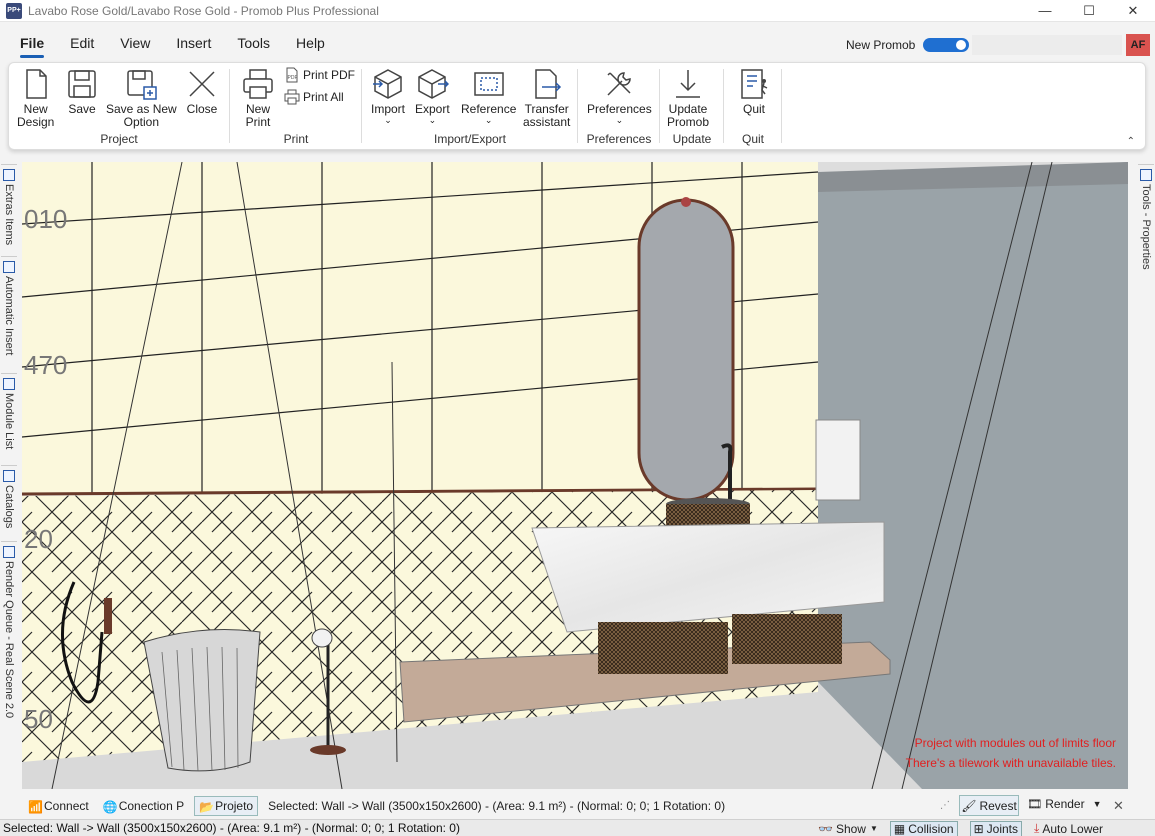 The height and width of the screenshot is (836, 1155). What do you see at coordinates (881, 45) in the screenshot?
I see `new-promob-label: New Promob` at bounding box center [881, 45].